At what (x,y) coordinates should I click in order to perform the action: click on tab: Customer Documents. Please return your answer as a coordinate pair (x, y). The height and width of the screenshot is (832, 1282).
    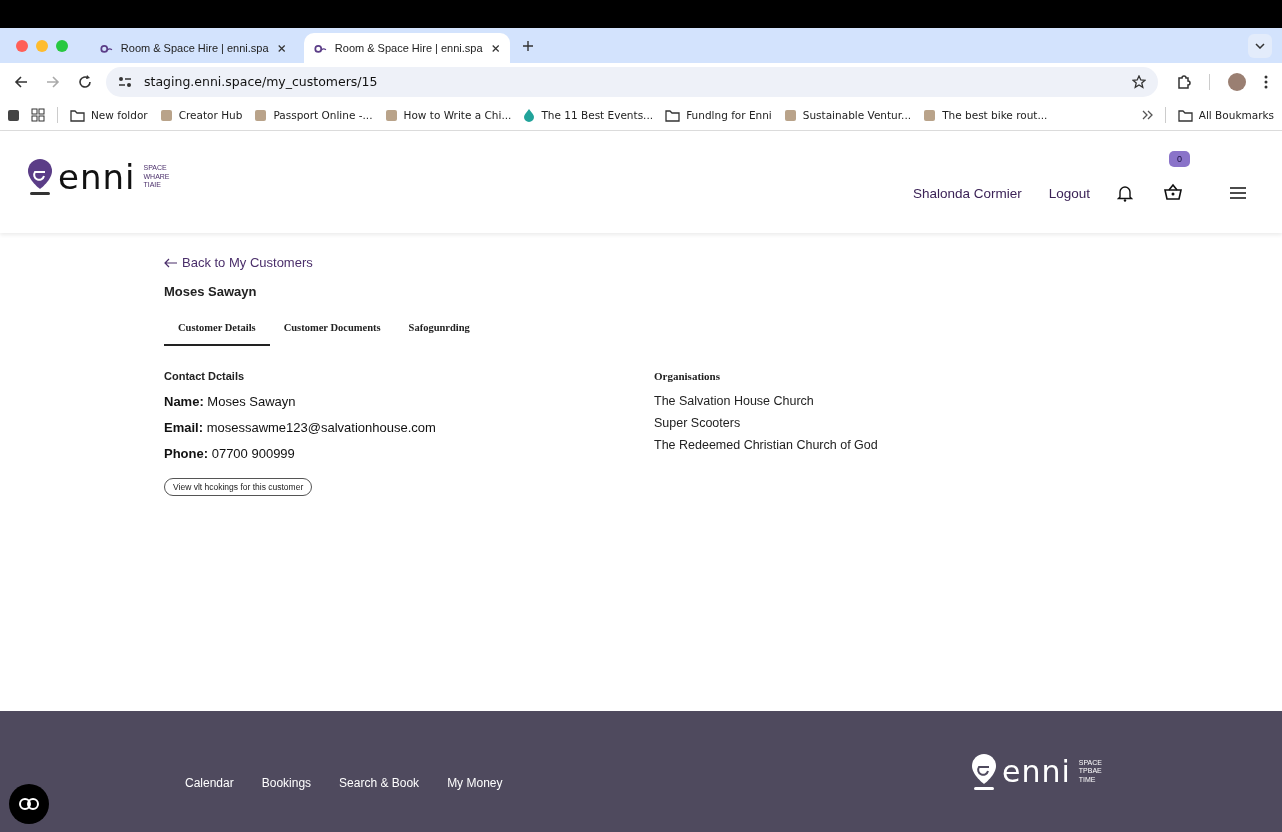
    Looking at the image, I should click on (332, 334).